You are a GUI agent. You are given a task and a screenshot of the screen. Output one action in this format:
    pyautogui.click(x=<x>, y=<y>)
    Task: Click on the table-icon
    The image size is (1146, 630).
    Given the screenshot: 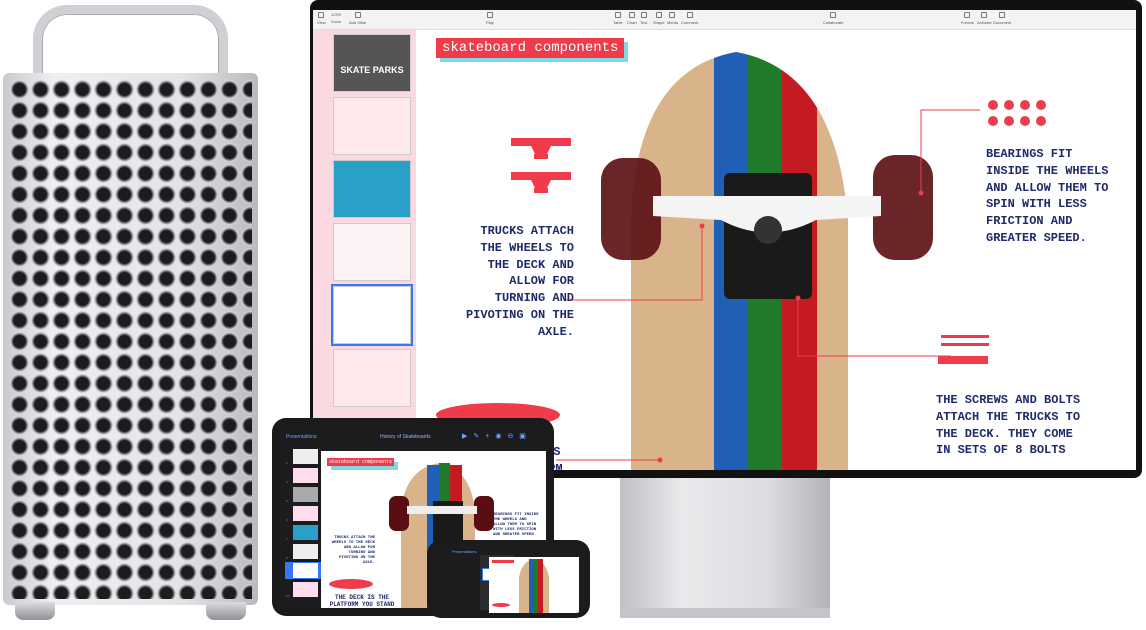 What is the action you would take?
    pyautogui.click(x=617, y=15)
    